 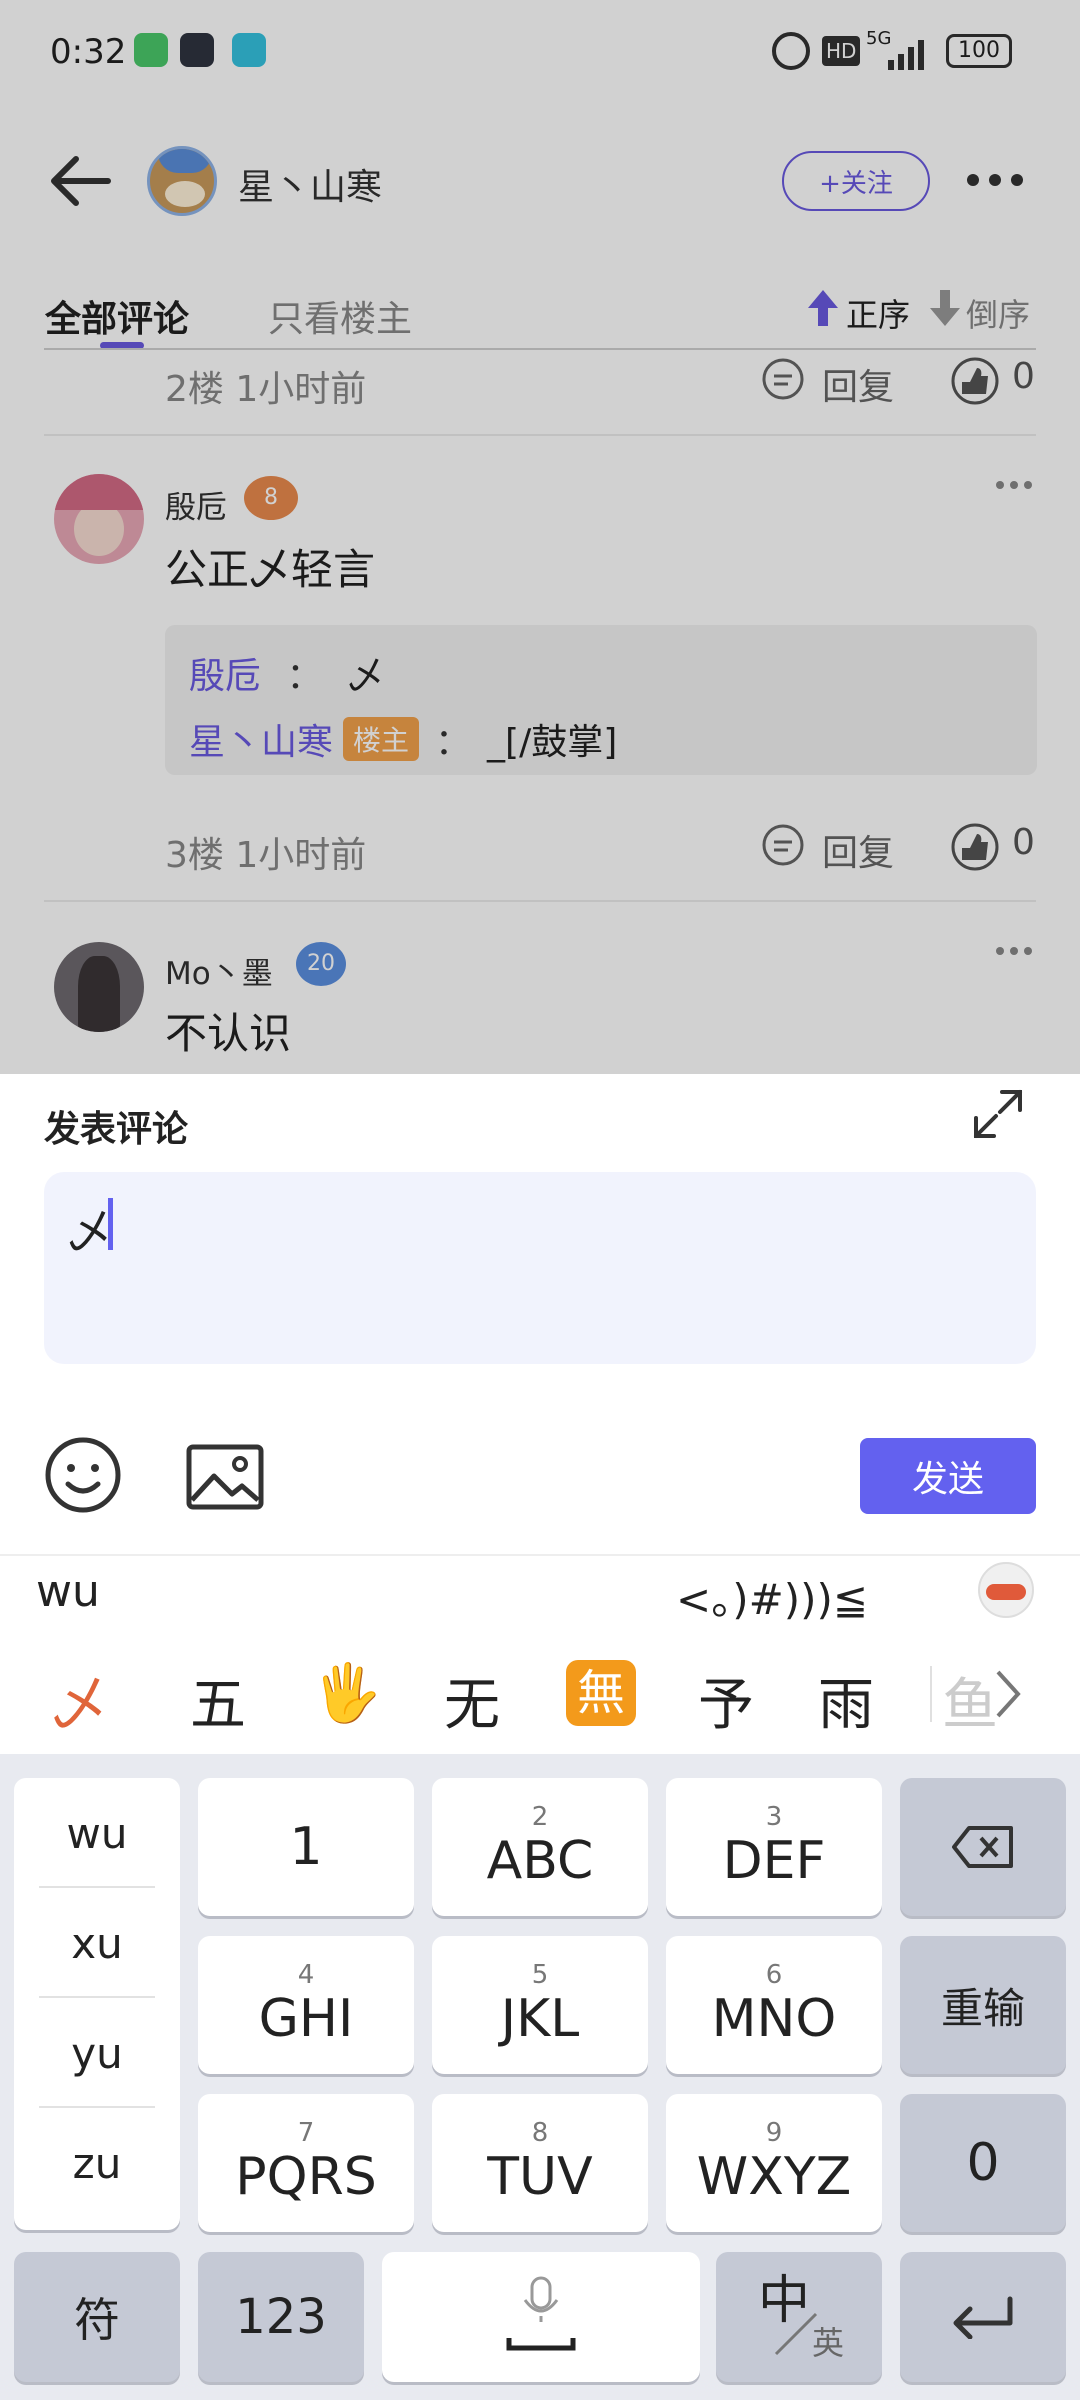 I want to click on commenter-name: 殷卮, so click(x=196, y=504).